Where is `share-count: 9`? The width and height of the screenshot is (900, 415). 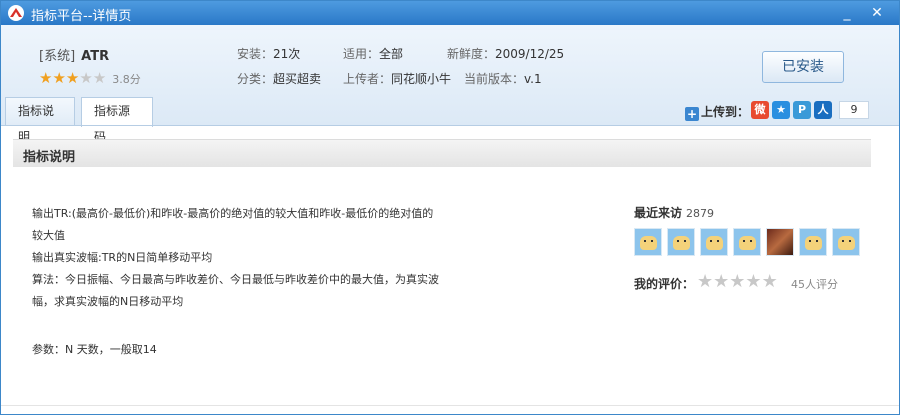
share-count: 9 is located at coordinates (854, 110).